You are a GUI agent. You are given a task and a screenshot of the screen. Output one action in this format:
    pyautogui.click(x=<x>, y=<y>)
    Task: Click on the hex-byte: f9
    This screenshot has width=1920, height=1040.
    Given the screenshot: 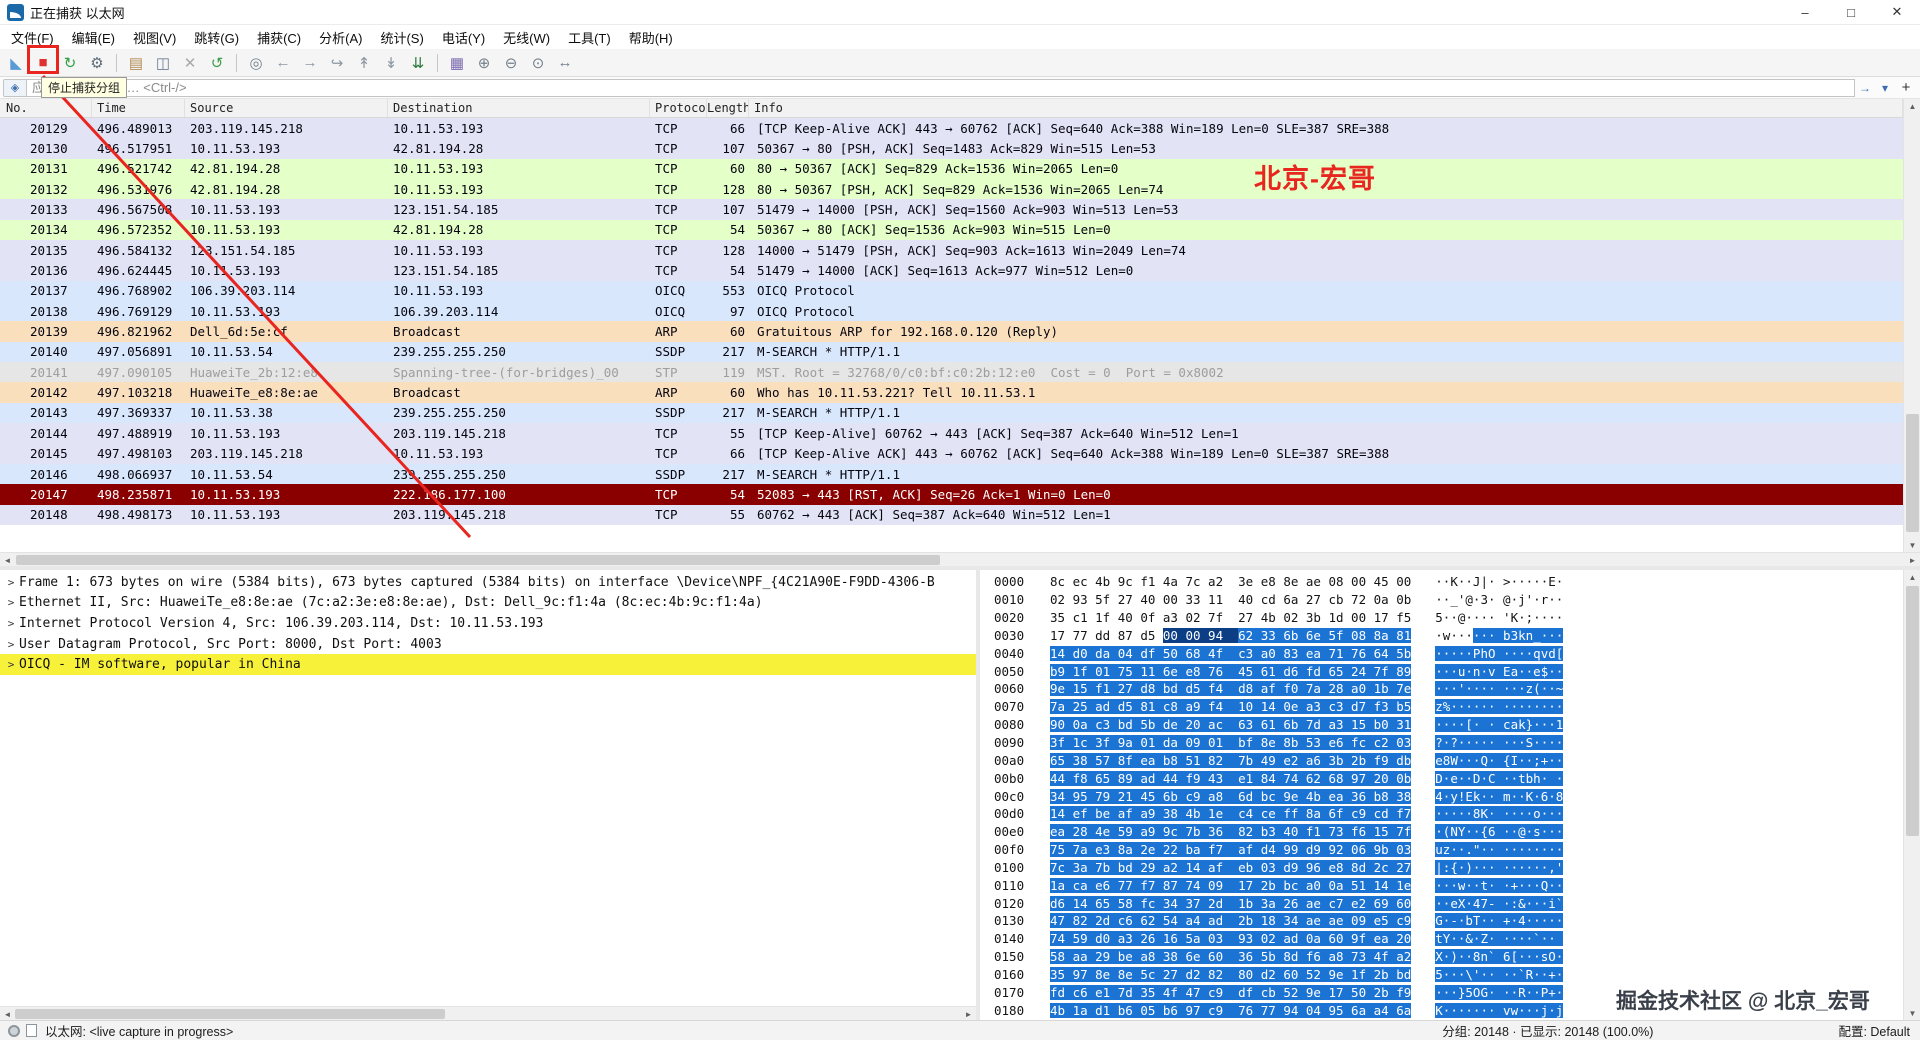 What is the action you would take?
    pyautogui.click(x=1385, y=760)
    